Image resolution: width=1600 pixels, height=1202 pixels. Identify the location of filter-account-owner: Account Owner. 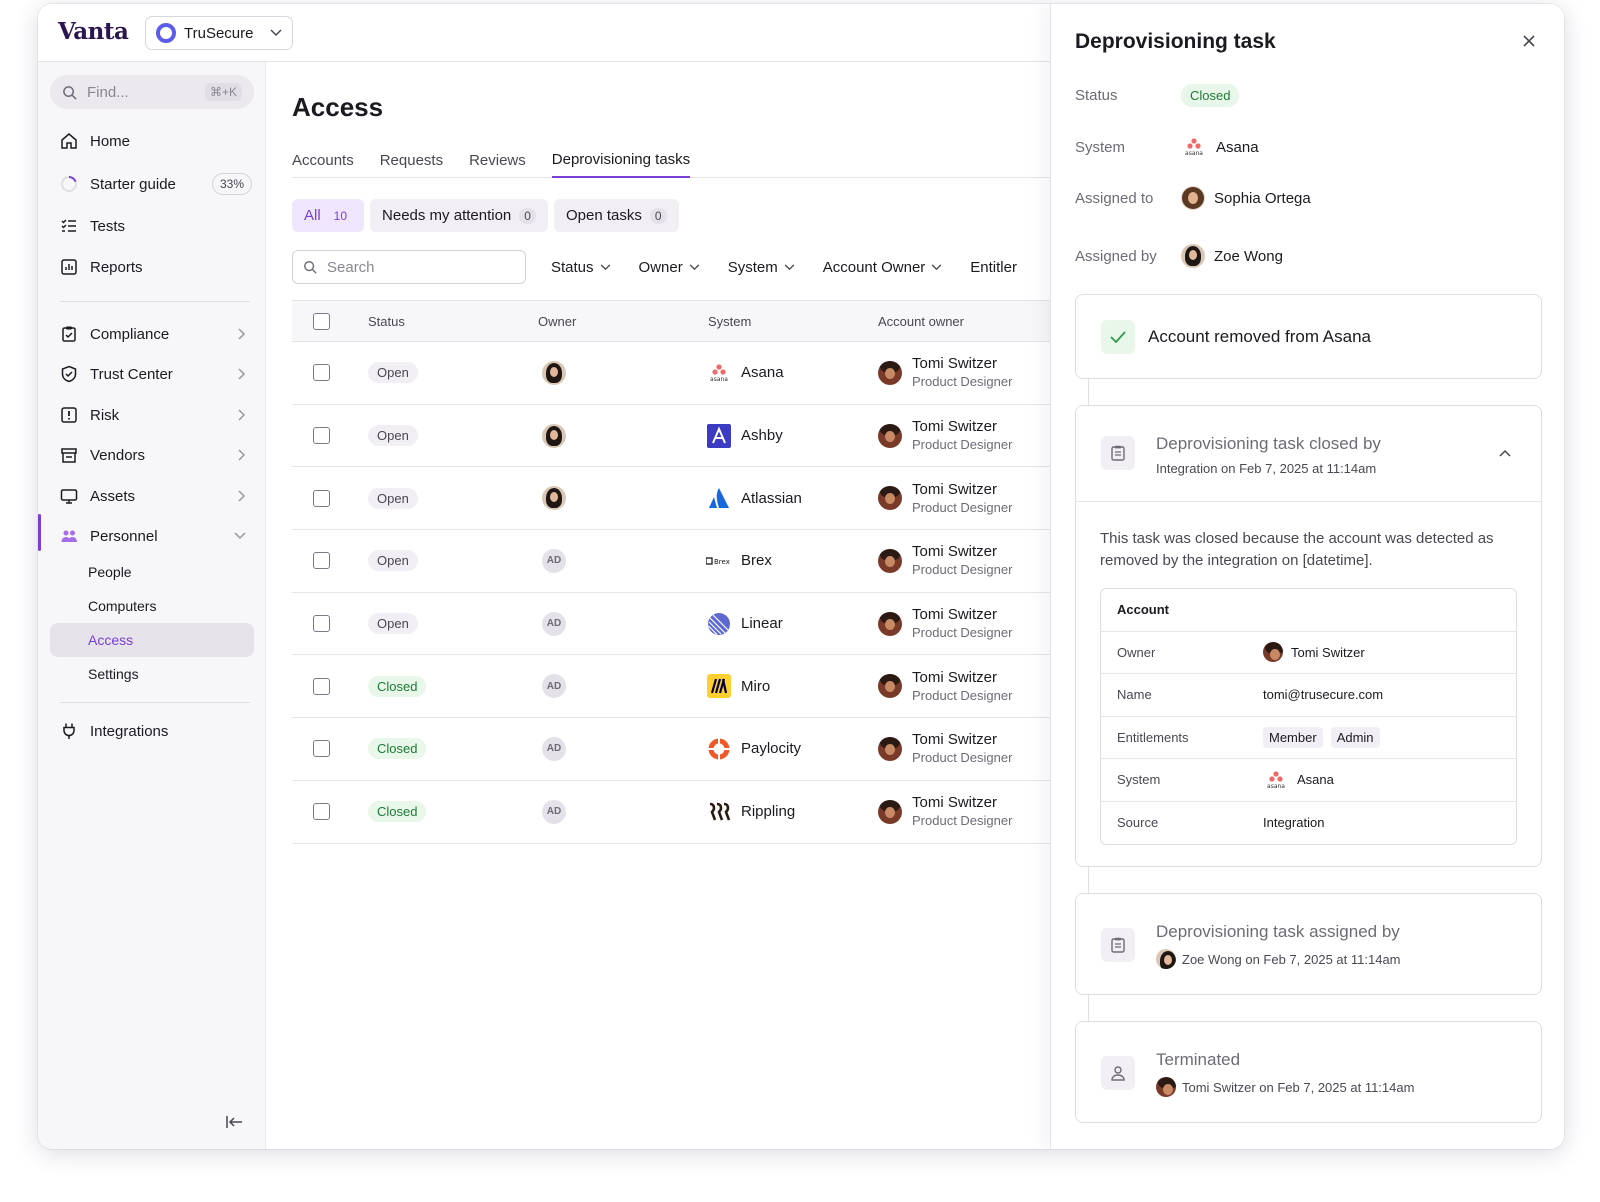
(883, 267).